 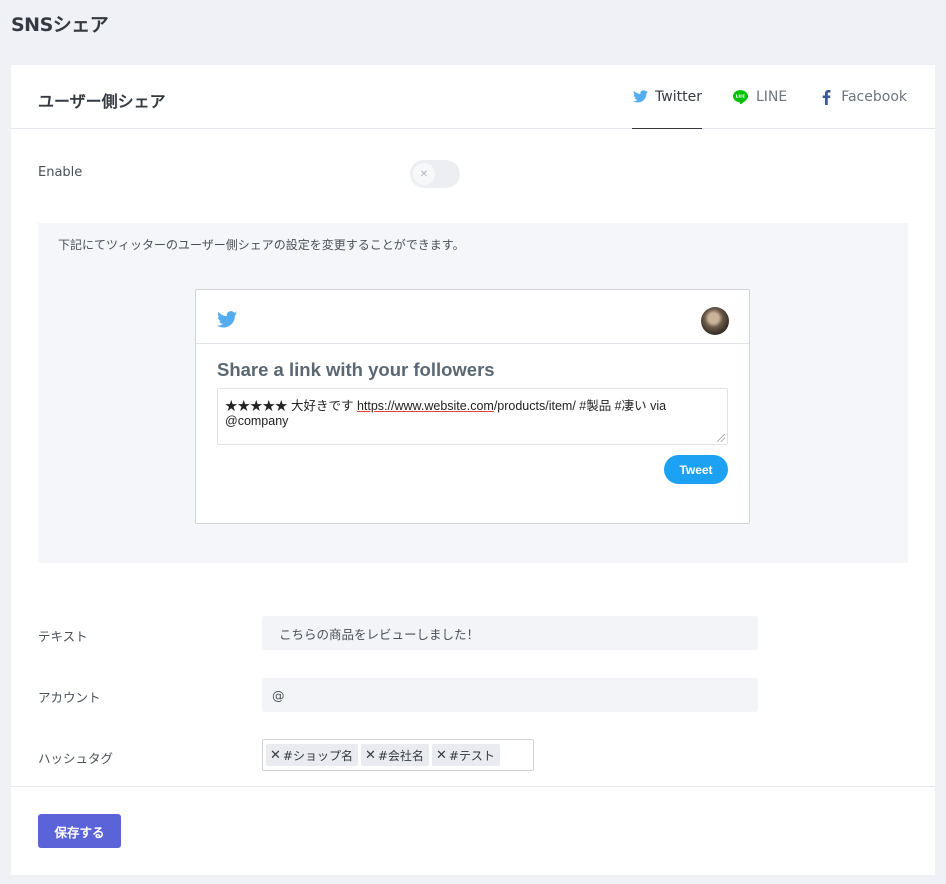 What do you see at coordinates (317, 755) in the screenshot?
I see `hashtag-tag-label: #ショップ名` at bounding box center [317, 755].